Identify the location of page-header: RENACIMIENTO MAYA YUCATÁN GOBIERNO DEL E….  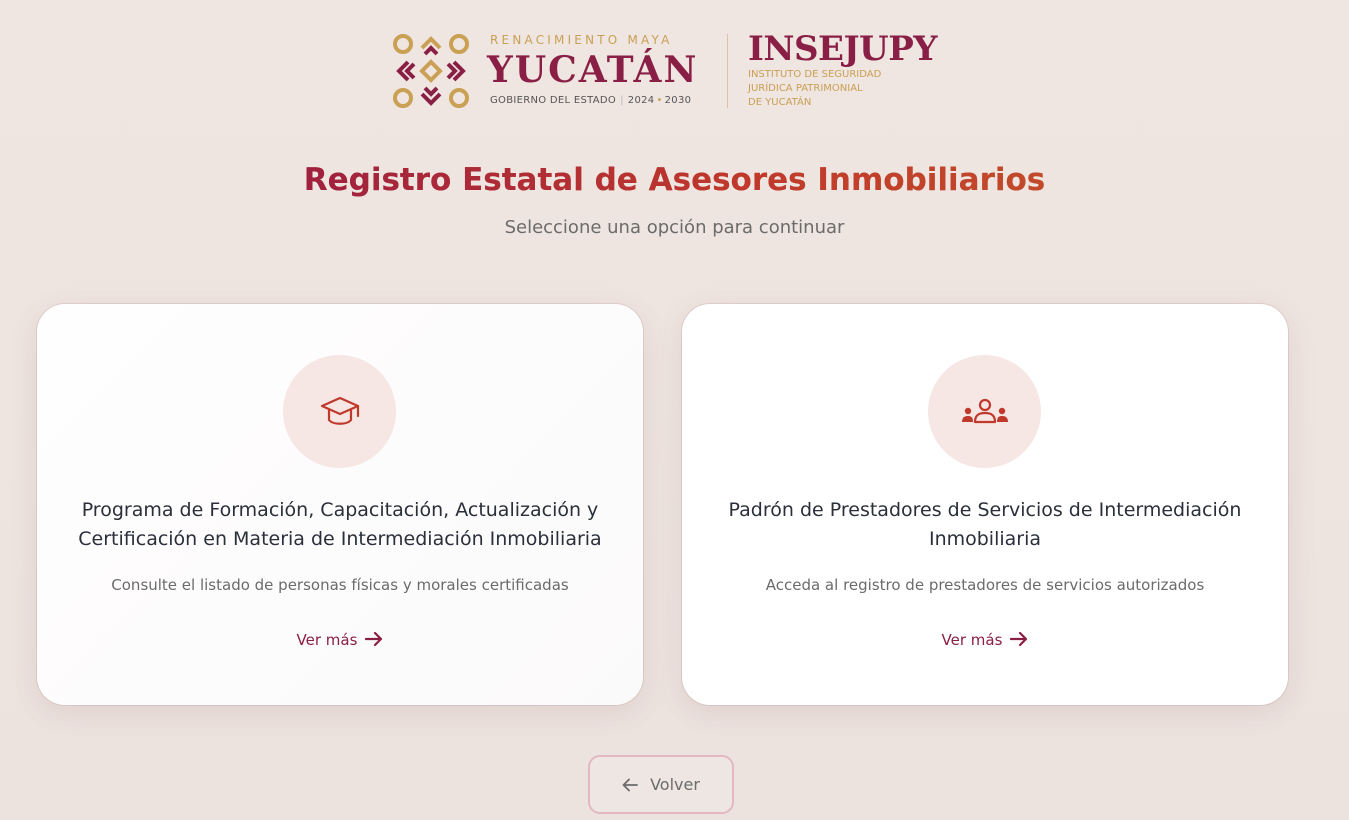
(674, 72).